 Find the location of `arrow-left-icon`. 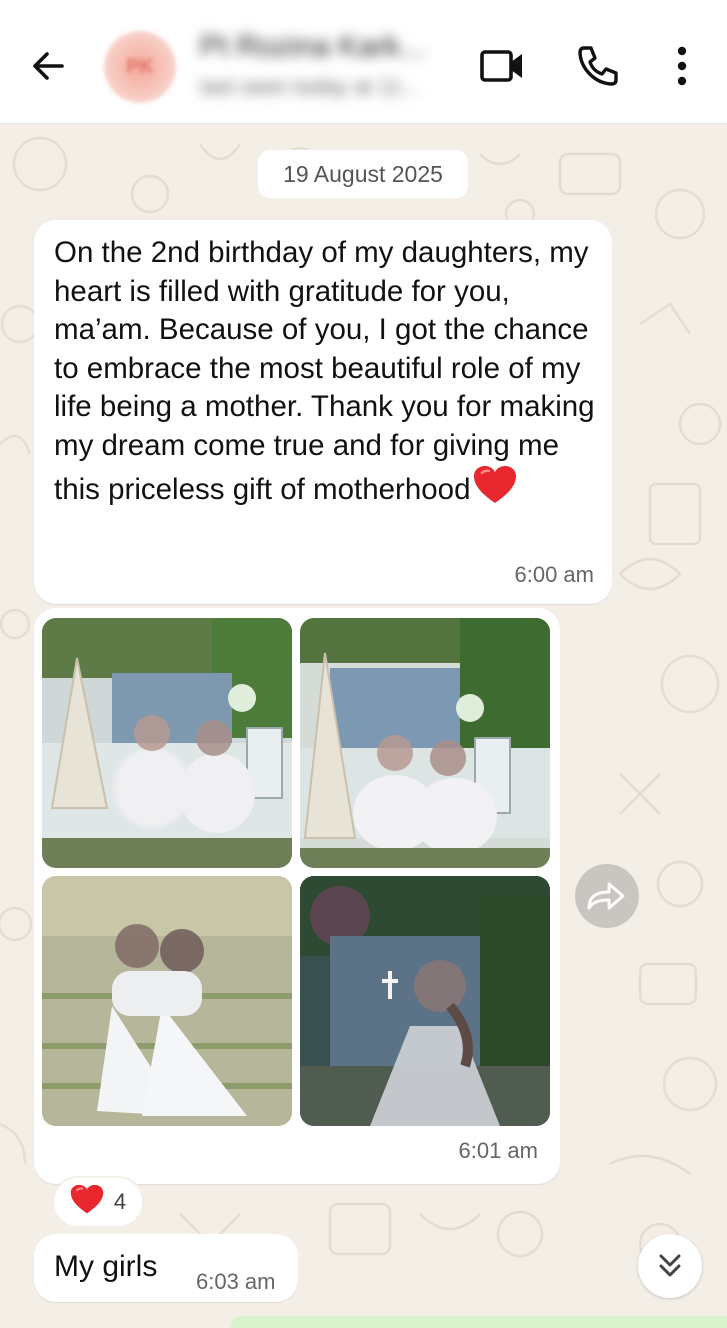

arrow-left-icon is located at coordinates (48, 66).